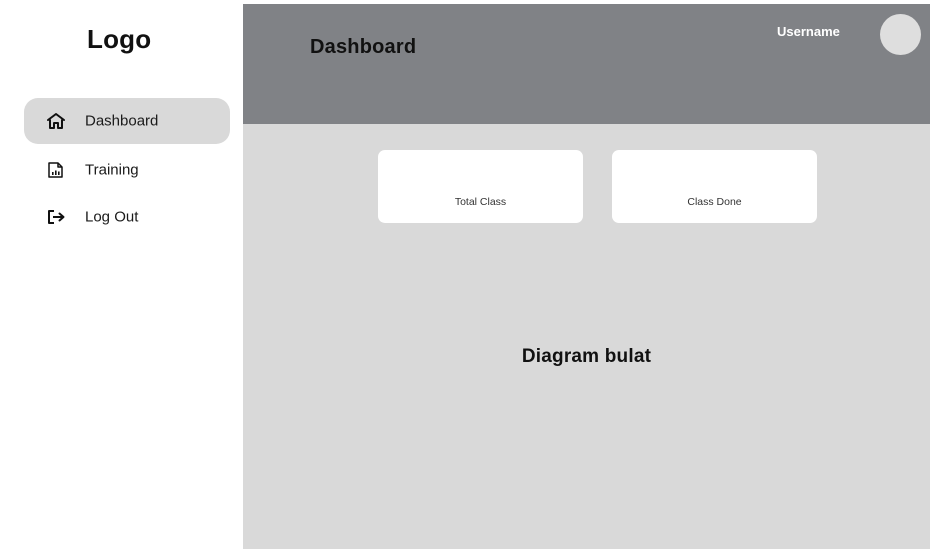  I want to click on total-class-card: Total Class, so click(480, 186).